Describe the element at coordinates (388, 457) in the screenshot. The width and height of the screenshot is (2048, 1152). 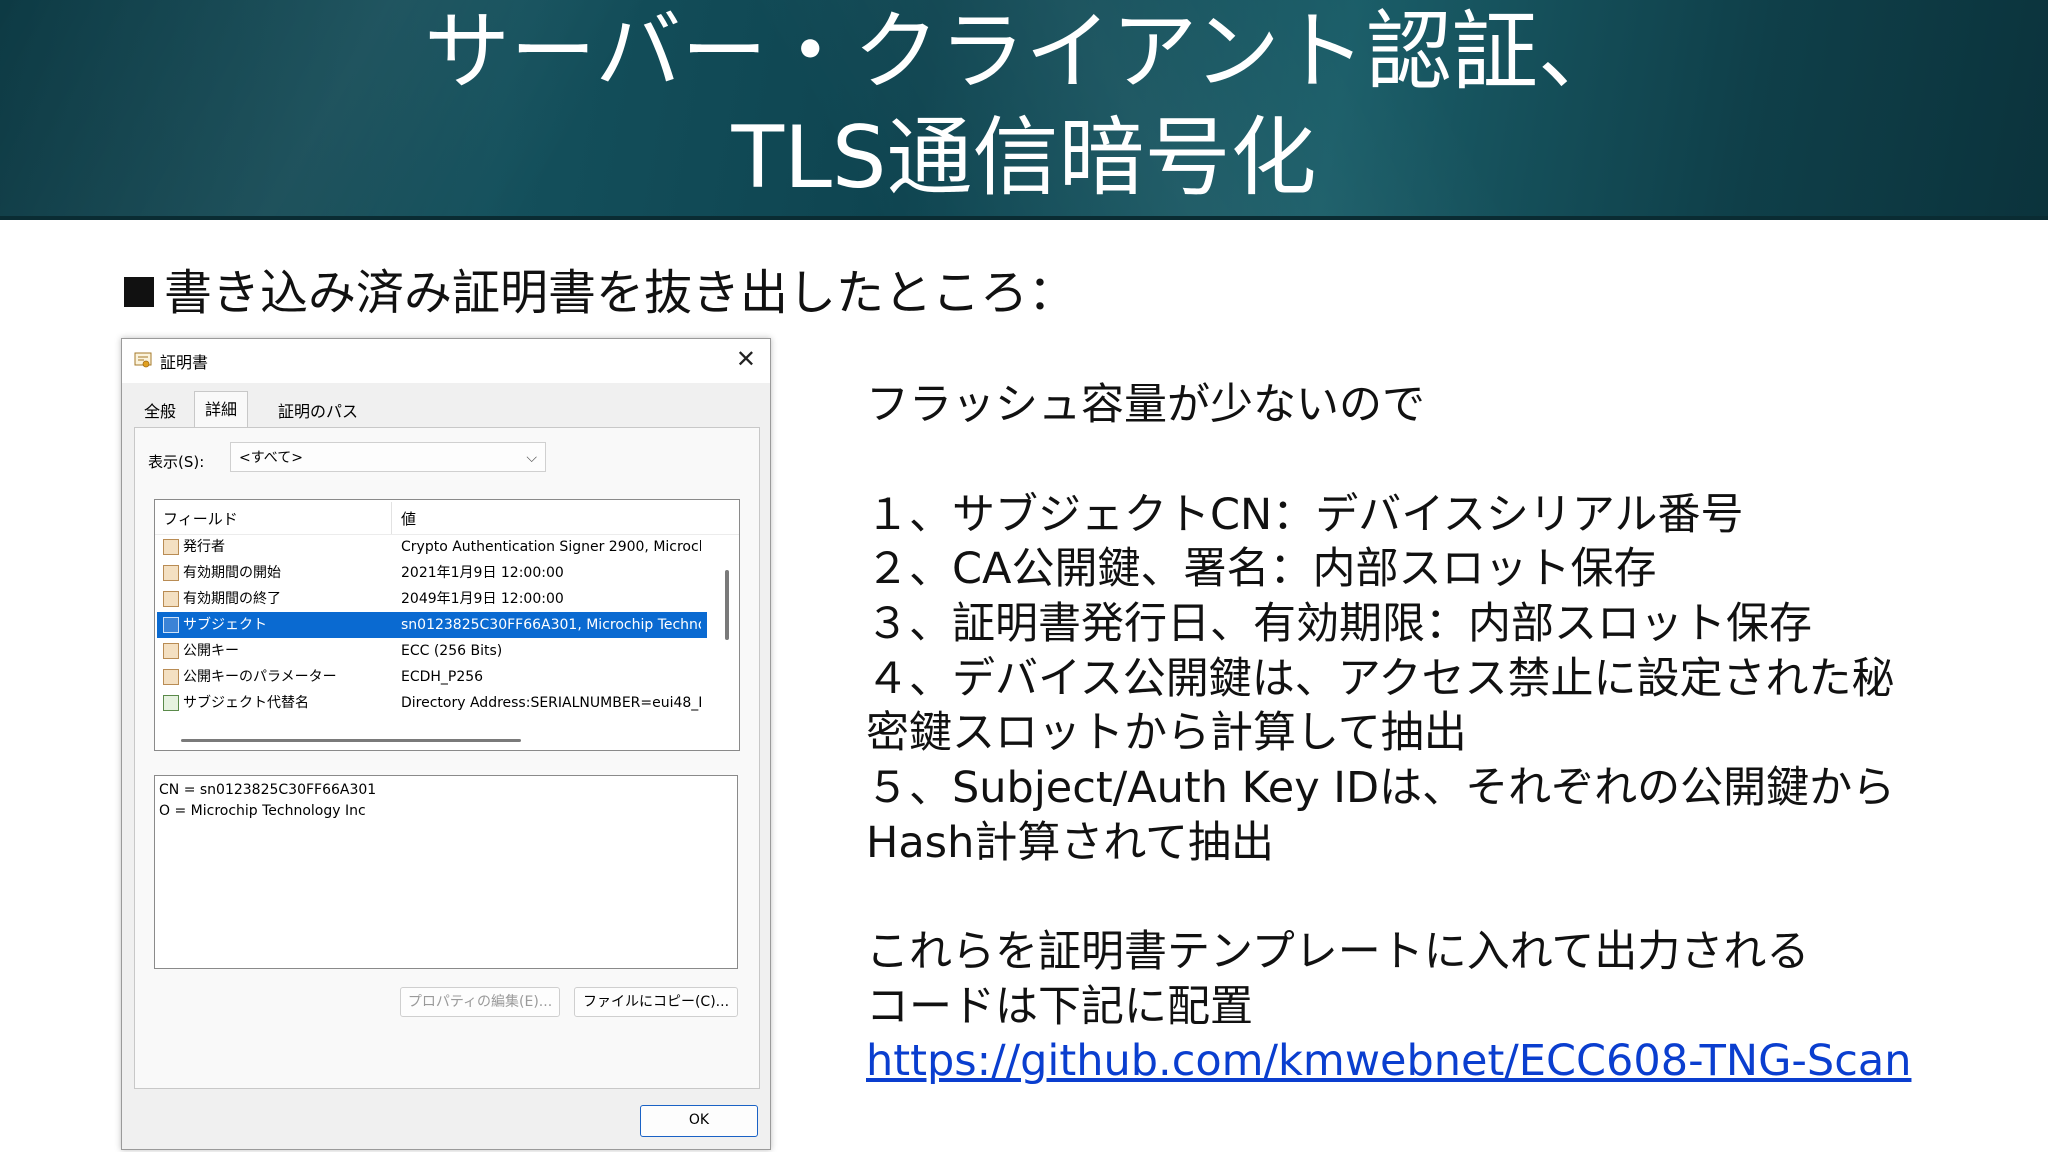
I see `show-select: <すべて> ⌵` at that location.